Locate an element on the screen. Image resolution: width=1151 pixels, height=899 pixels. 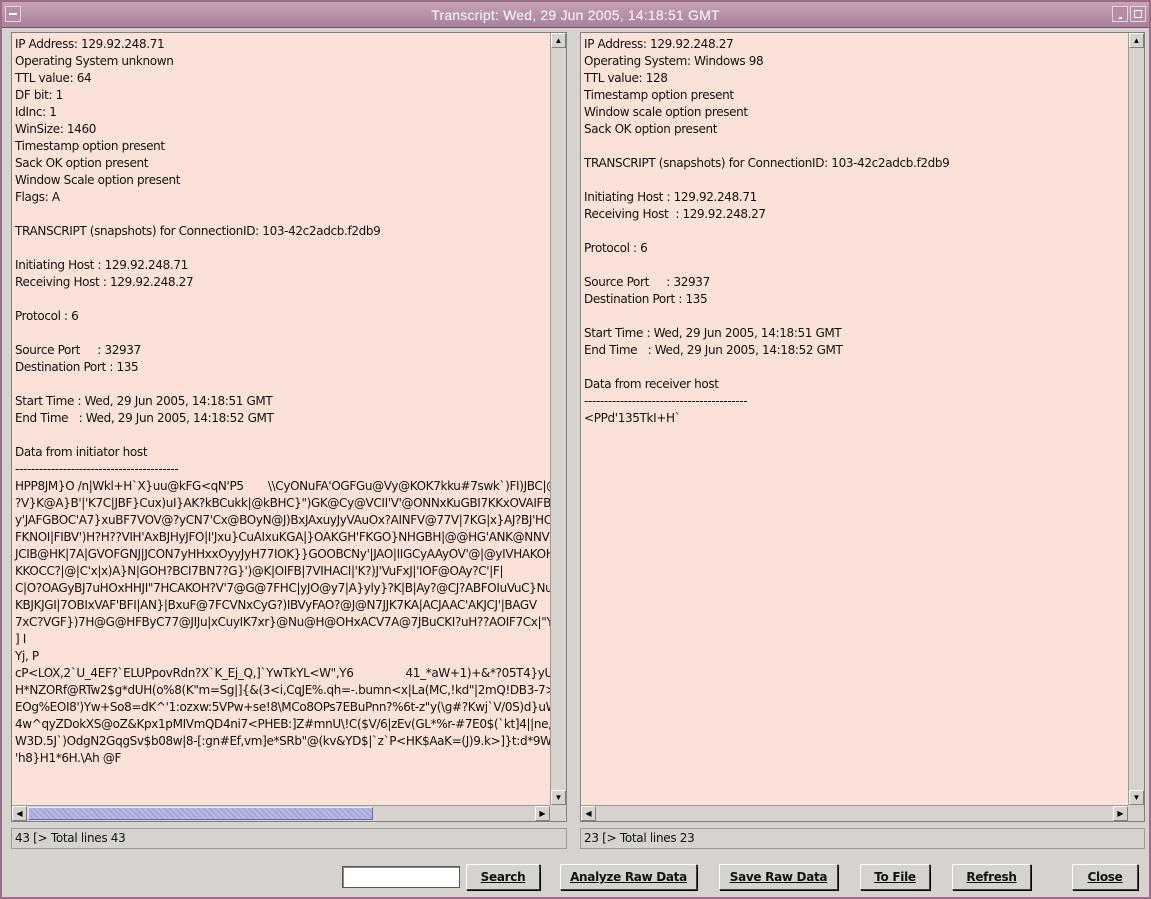
to-file-button: To File is located at coordinates (895, 877).